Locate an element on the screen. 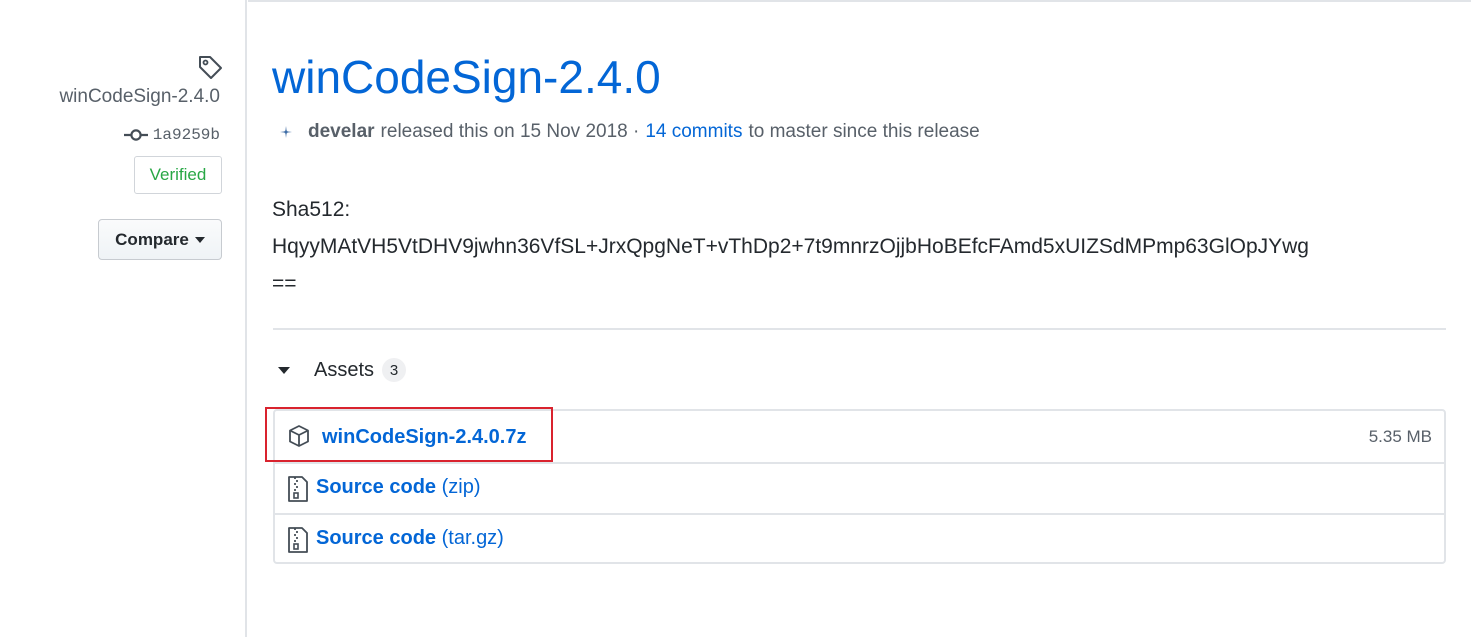 The height and width of the screenshot is (637, 1471). asset-ext: (zip) is located at coordinates (461, 487).